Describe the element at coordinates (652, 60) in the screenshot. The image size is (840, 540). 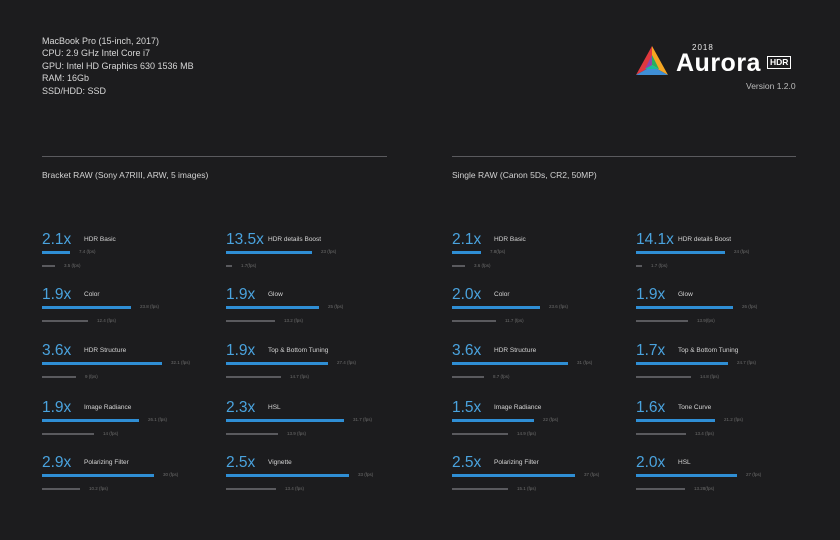
I see `aurora-triangle-icon` at that location.